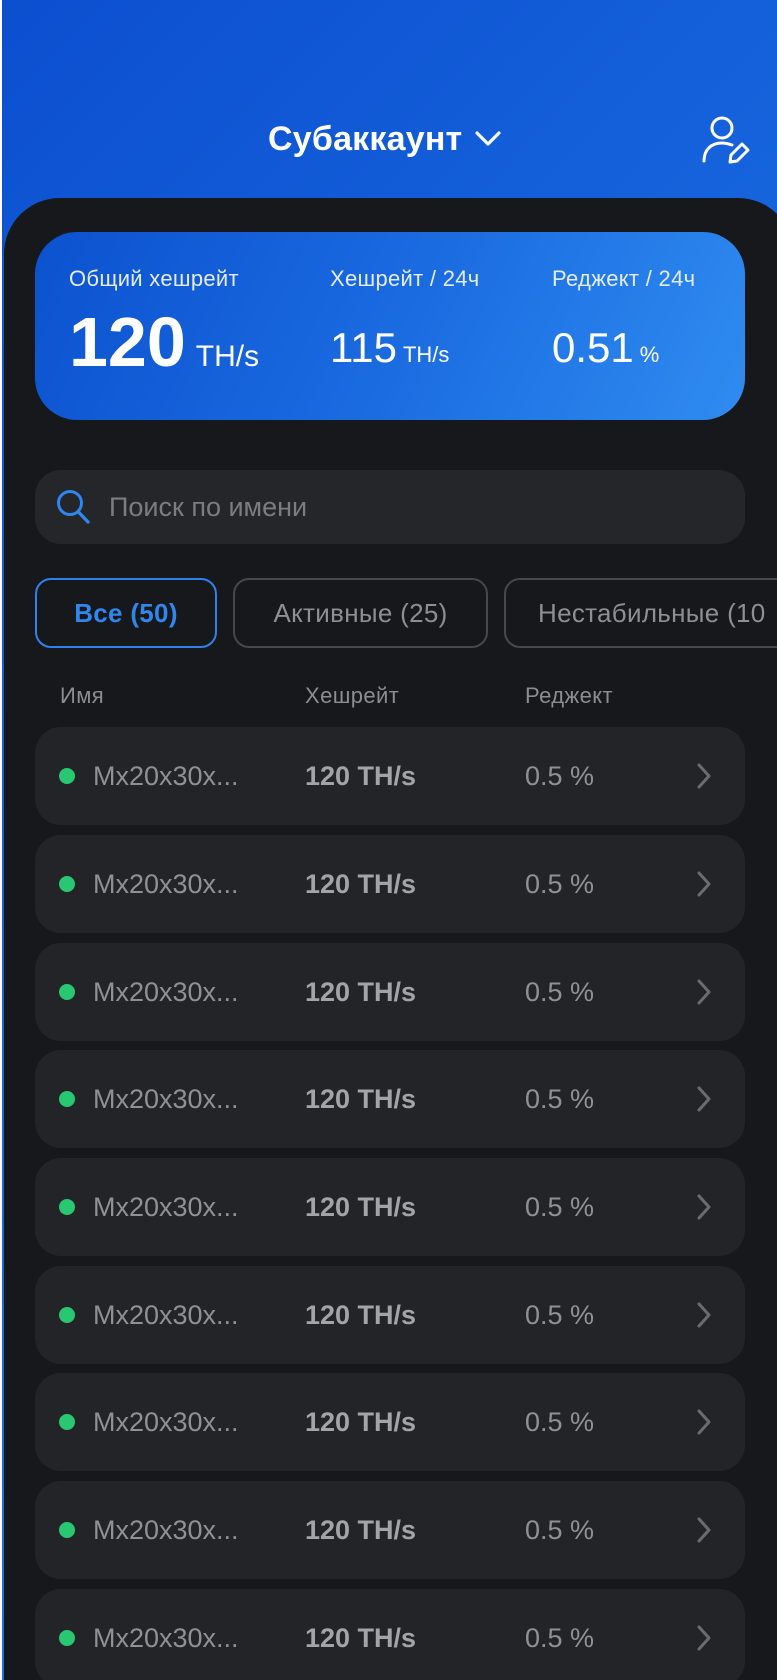 This screenshot has width=777, height=1680. I want to click on chevron-down-icon, so click(488, 139).